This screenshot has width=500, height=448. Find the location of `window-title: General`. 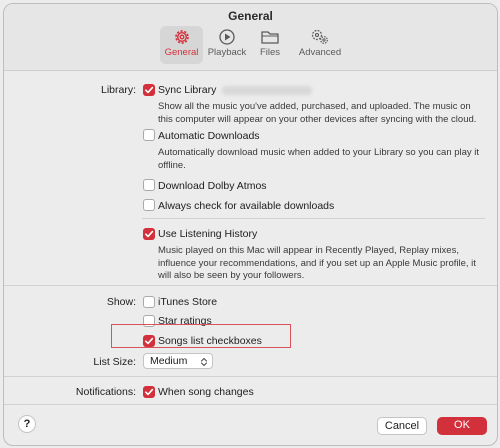

window-title: General is located at coordinates (250, 16).